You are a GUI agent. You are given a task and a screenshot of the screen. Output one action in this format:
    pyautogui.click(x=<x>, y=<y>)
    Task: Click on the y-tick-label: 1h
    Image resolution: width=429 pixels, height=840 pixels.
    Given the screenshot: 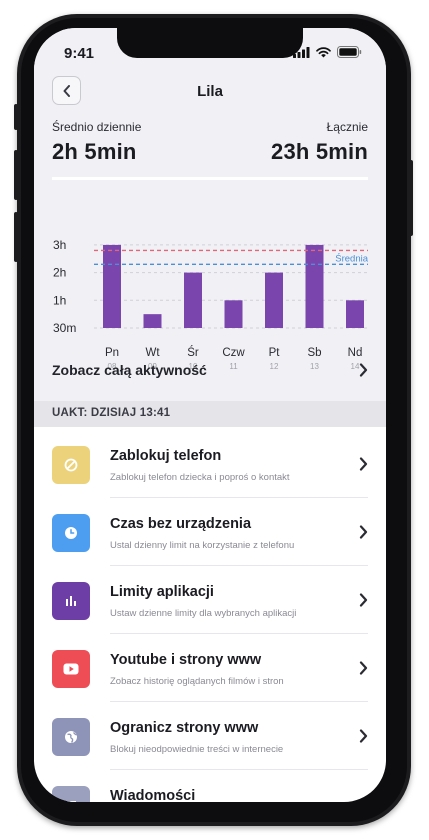 What is the action you would take?
    pyautogui.click(x=59, y=300)
    